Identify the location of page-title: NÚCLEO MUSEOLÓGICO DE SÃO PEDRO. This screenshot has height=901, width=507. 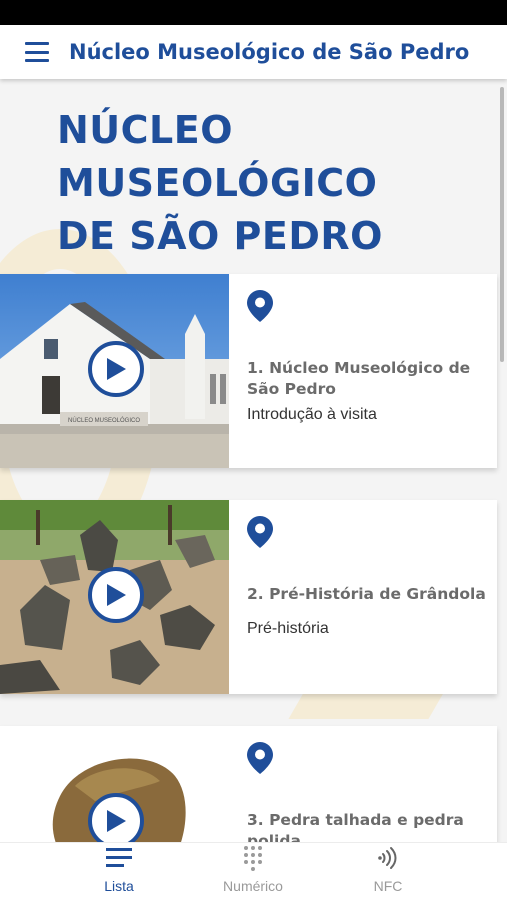
(220, 183).